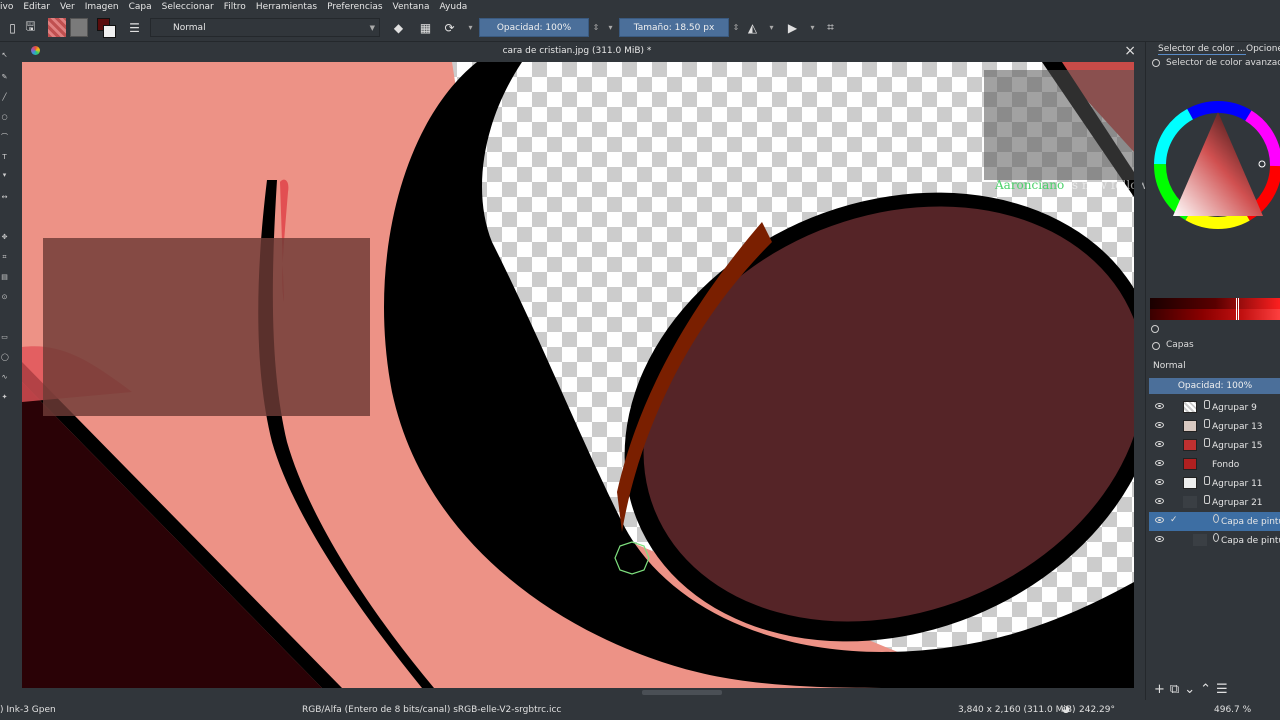  I want to click on tool-text-icon: T, so click(4, 157).